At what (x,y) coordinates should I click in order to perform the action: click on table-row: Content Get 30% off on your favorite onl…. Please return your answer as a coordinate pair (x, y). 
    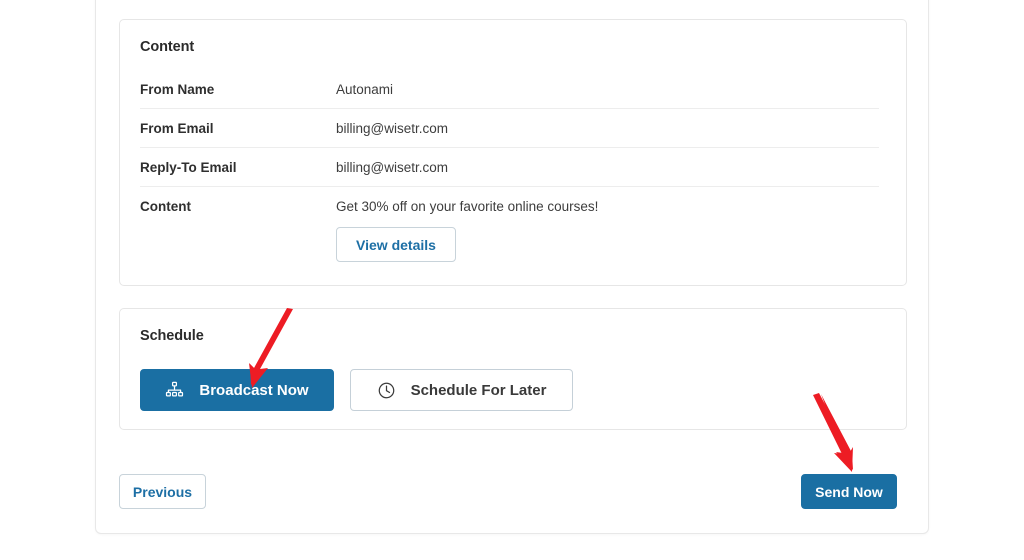
    Looking at the image, I should click on (509, 224).